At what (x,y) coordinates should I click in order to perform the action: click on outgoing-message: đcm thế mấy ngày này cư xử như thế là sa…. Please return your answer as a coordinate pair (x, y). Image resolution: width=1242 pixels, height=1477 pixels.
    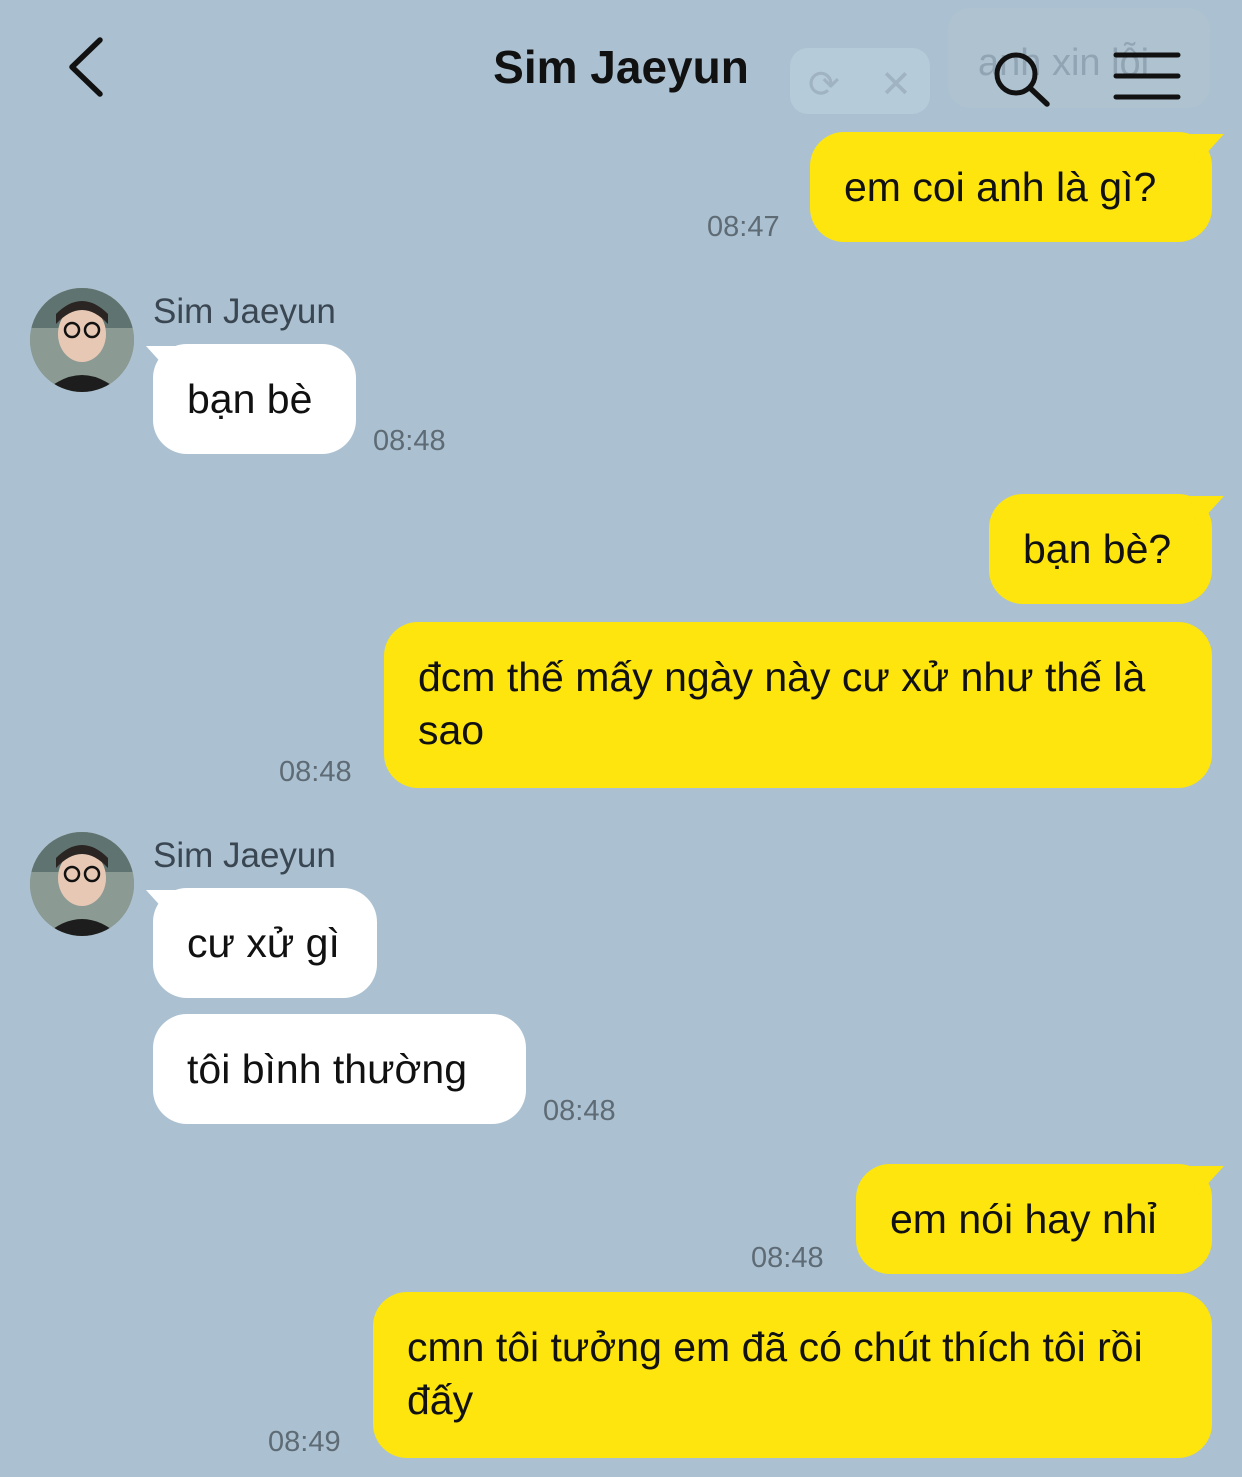
    Looking at the image, I should click on (798, 705).